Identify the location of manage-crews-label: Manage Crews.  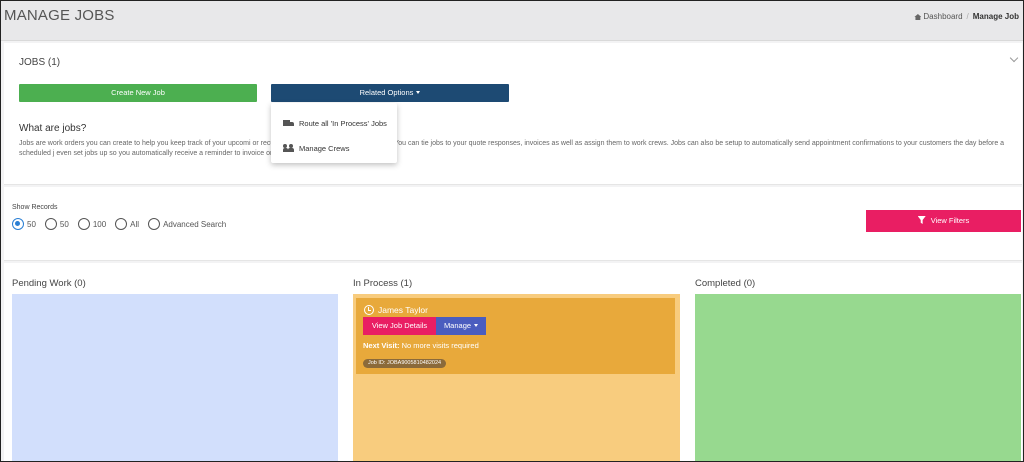
(324, 148).